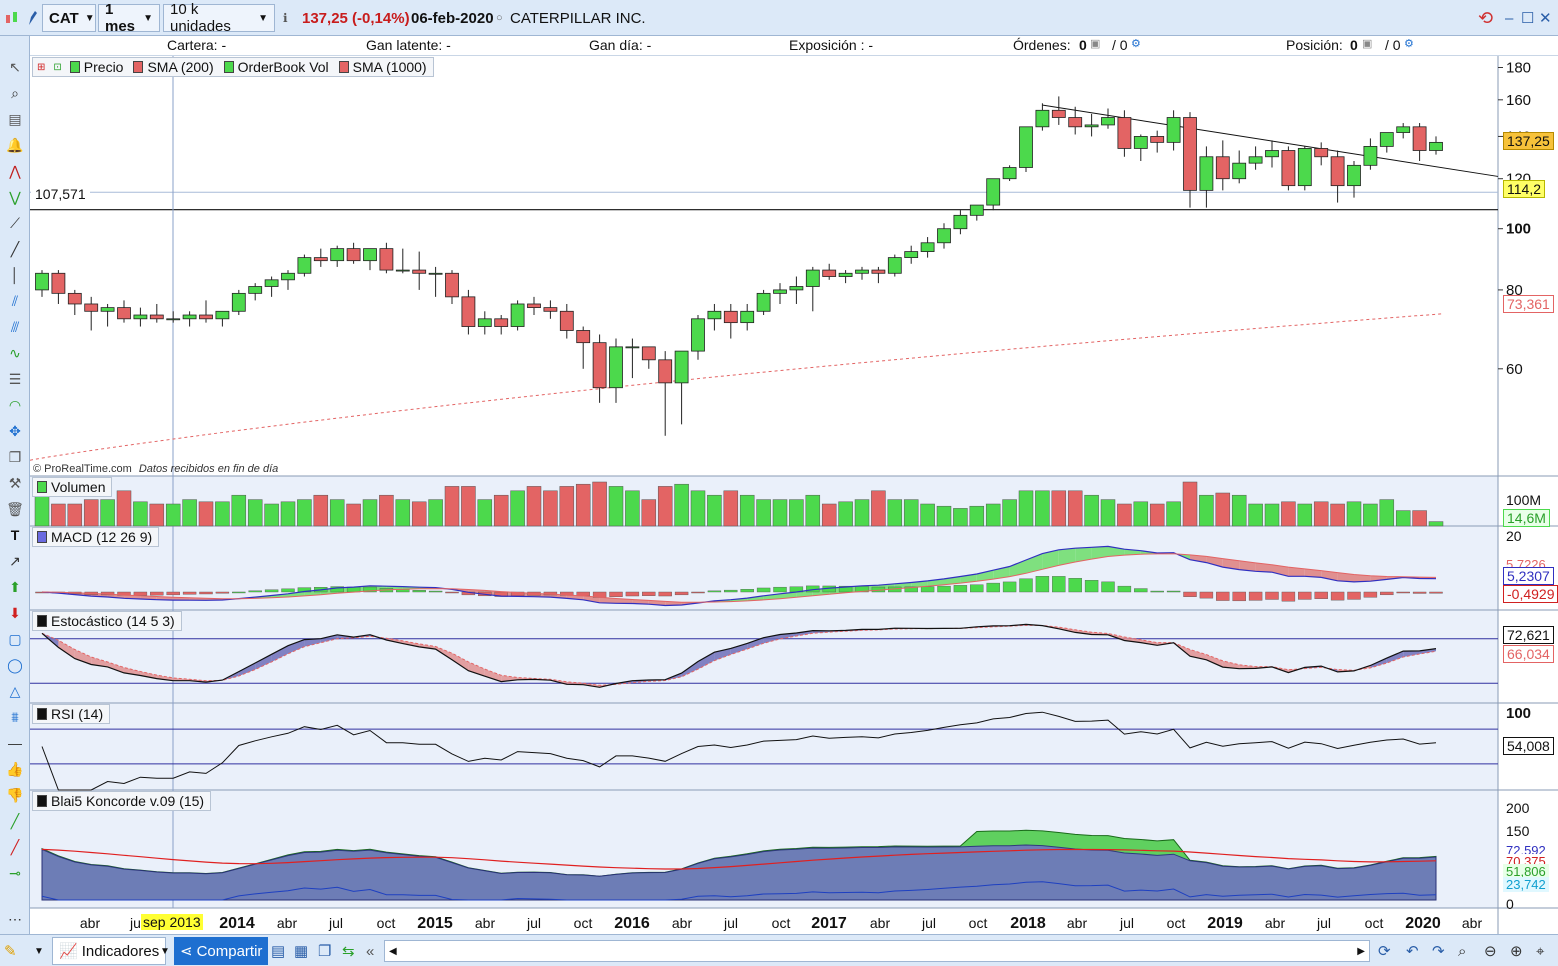 This screenshot has height=966, width=1558. I want to click on orderbook-swatch, so click(228, 67).